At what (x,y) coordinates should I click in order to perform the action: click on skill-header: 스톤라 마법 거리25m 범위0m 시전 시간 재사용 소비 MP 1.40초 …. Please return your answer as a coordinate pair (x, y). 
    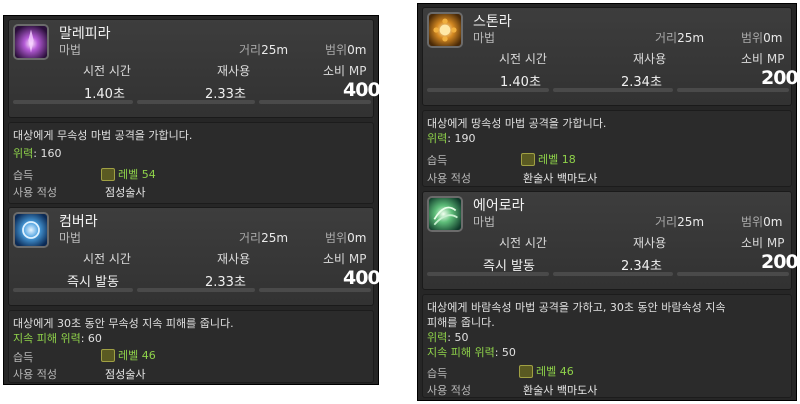
    Looking at the image, I should click on (610, 56).